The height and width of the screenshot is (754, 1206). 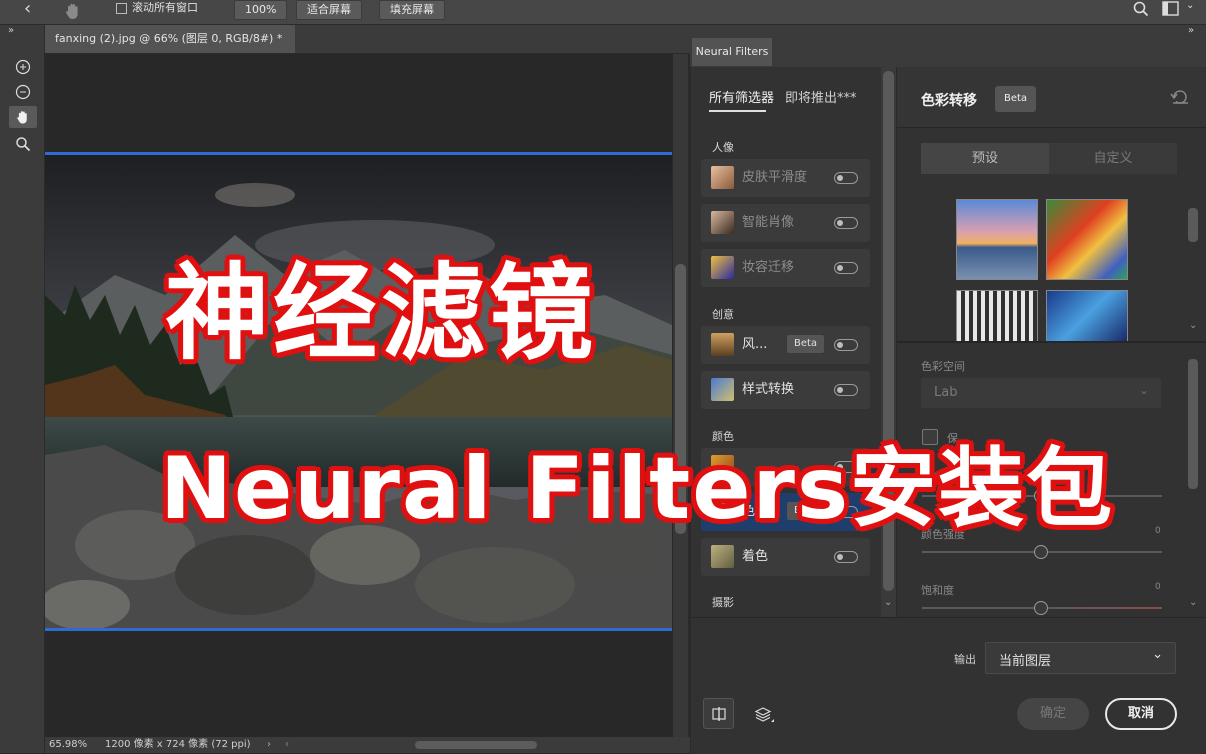 I want to click on document-tab-title: fanxing (2).jpg @ 66% (图层 0, RGB/8#) *, so click(x=169, y=38).